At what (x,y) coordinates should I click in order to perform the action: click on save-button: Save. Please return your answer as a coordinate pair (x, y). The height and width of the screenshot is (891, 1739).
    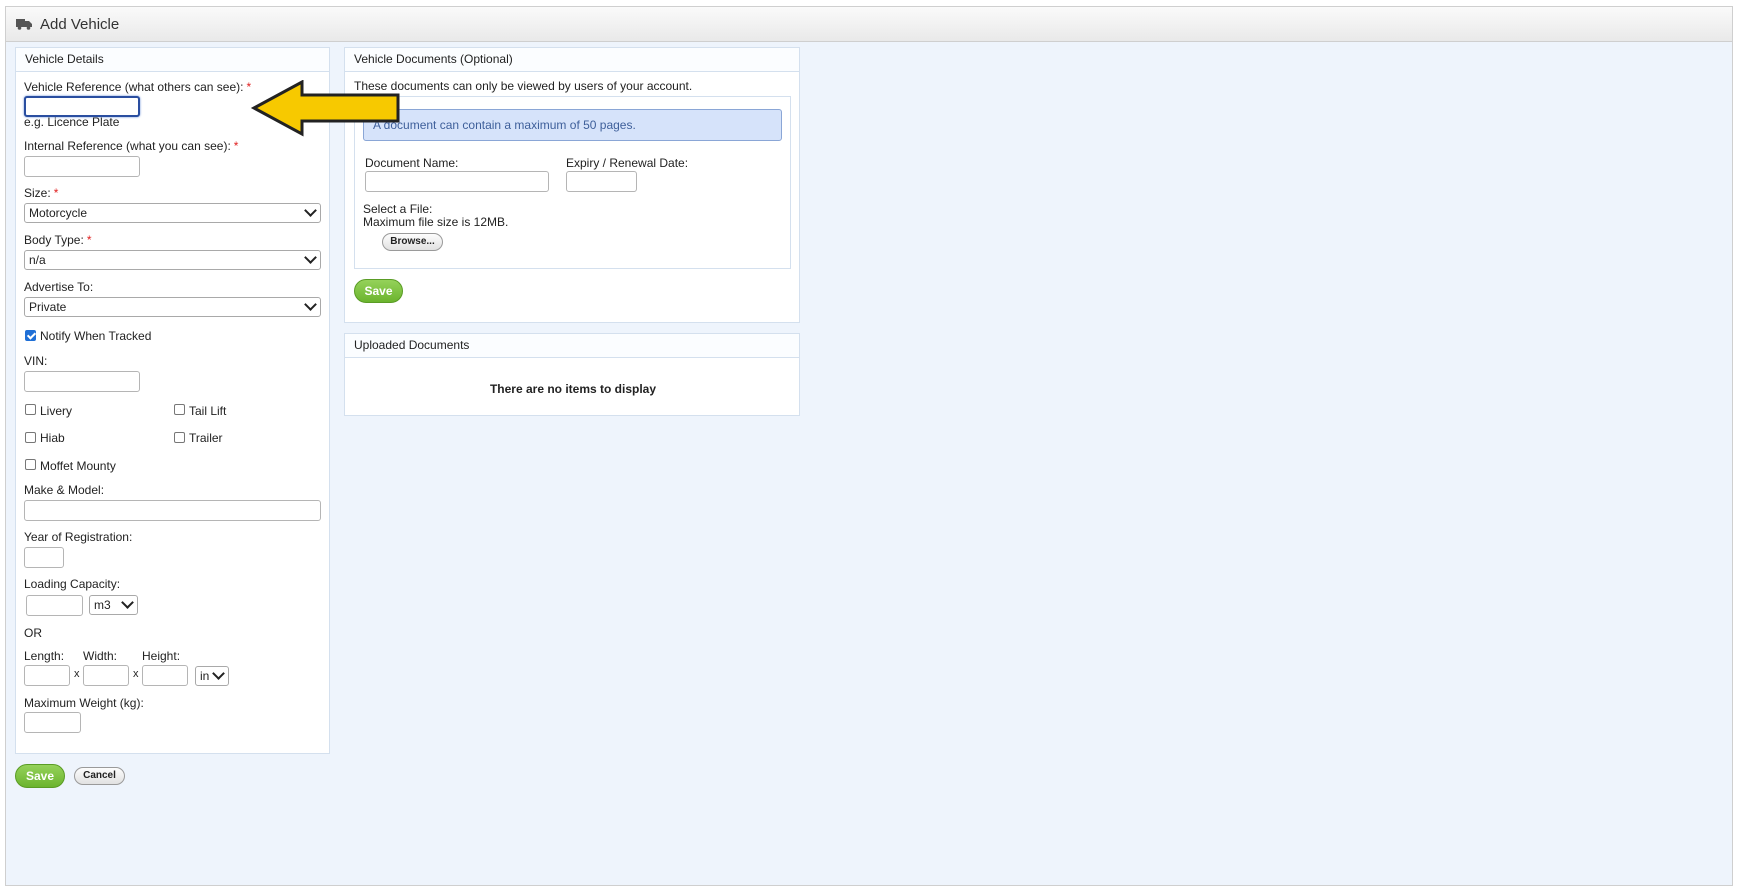
    Looking at the image, I should click on (40, 776).